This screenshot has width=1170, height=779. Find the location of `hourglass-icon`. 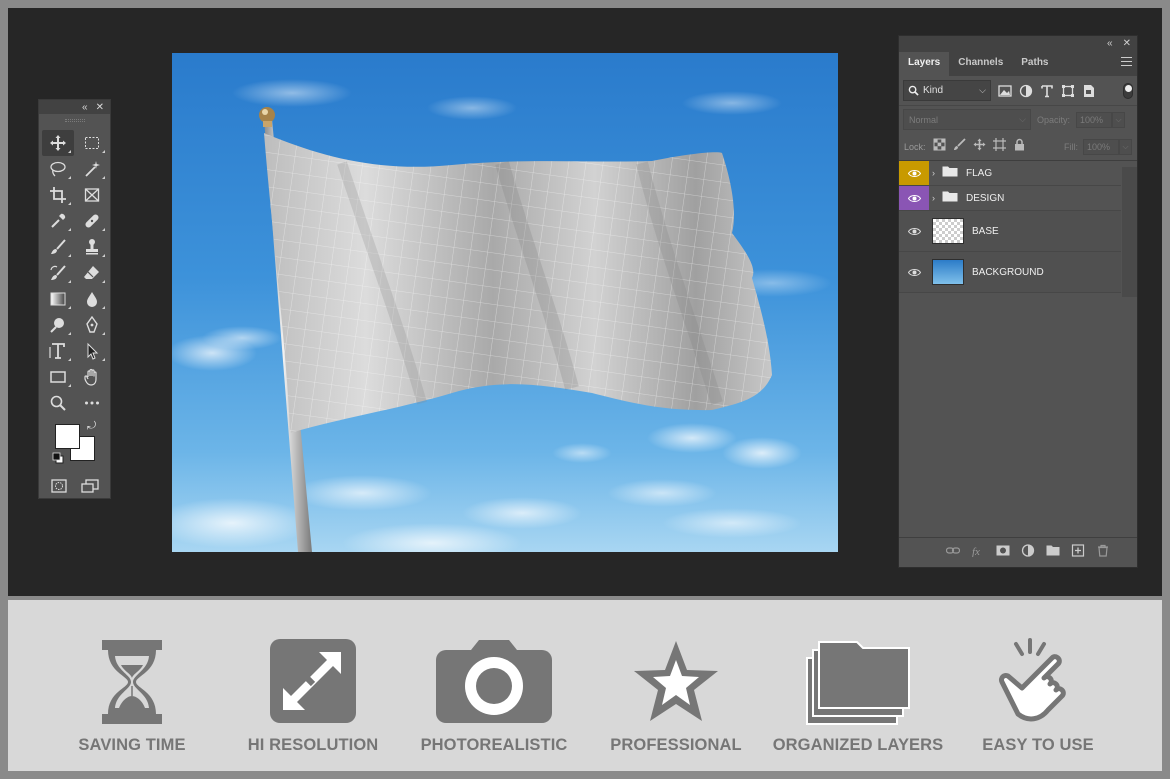

hourglass-icon is located at coordinates (132, 682).